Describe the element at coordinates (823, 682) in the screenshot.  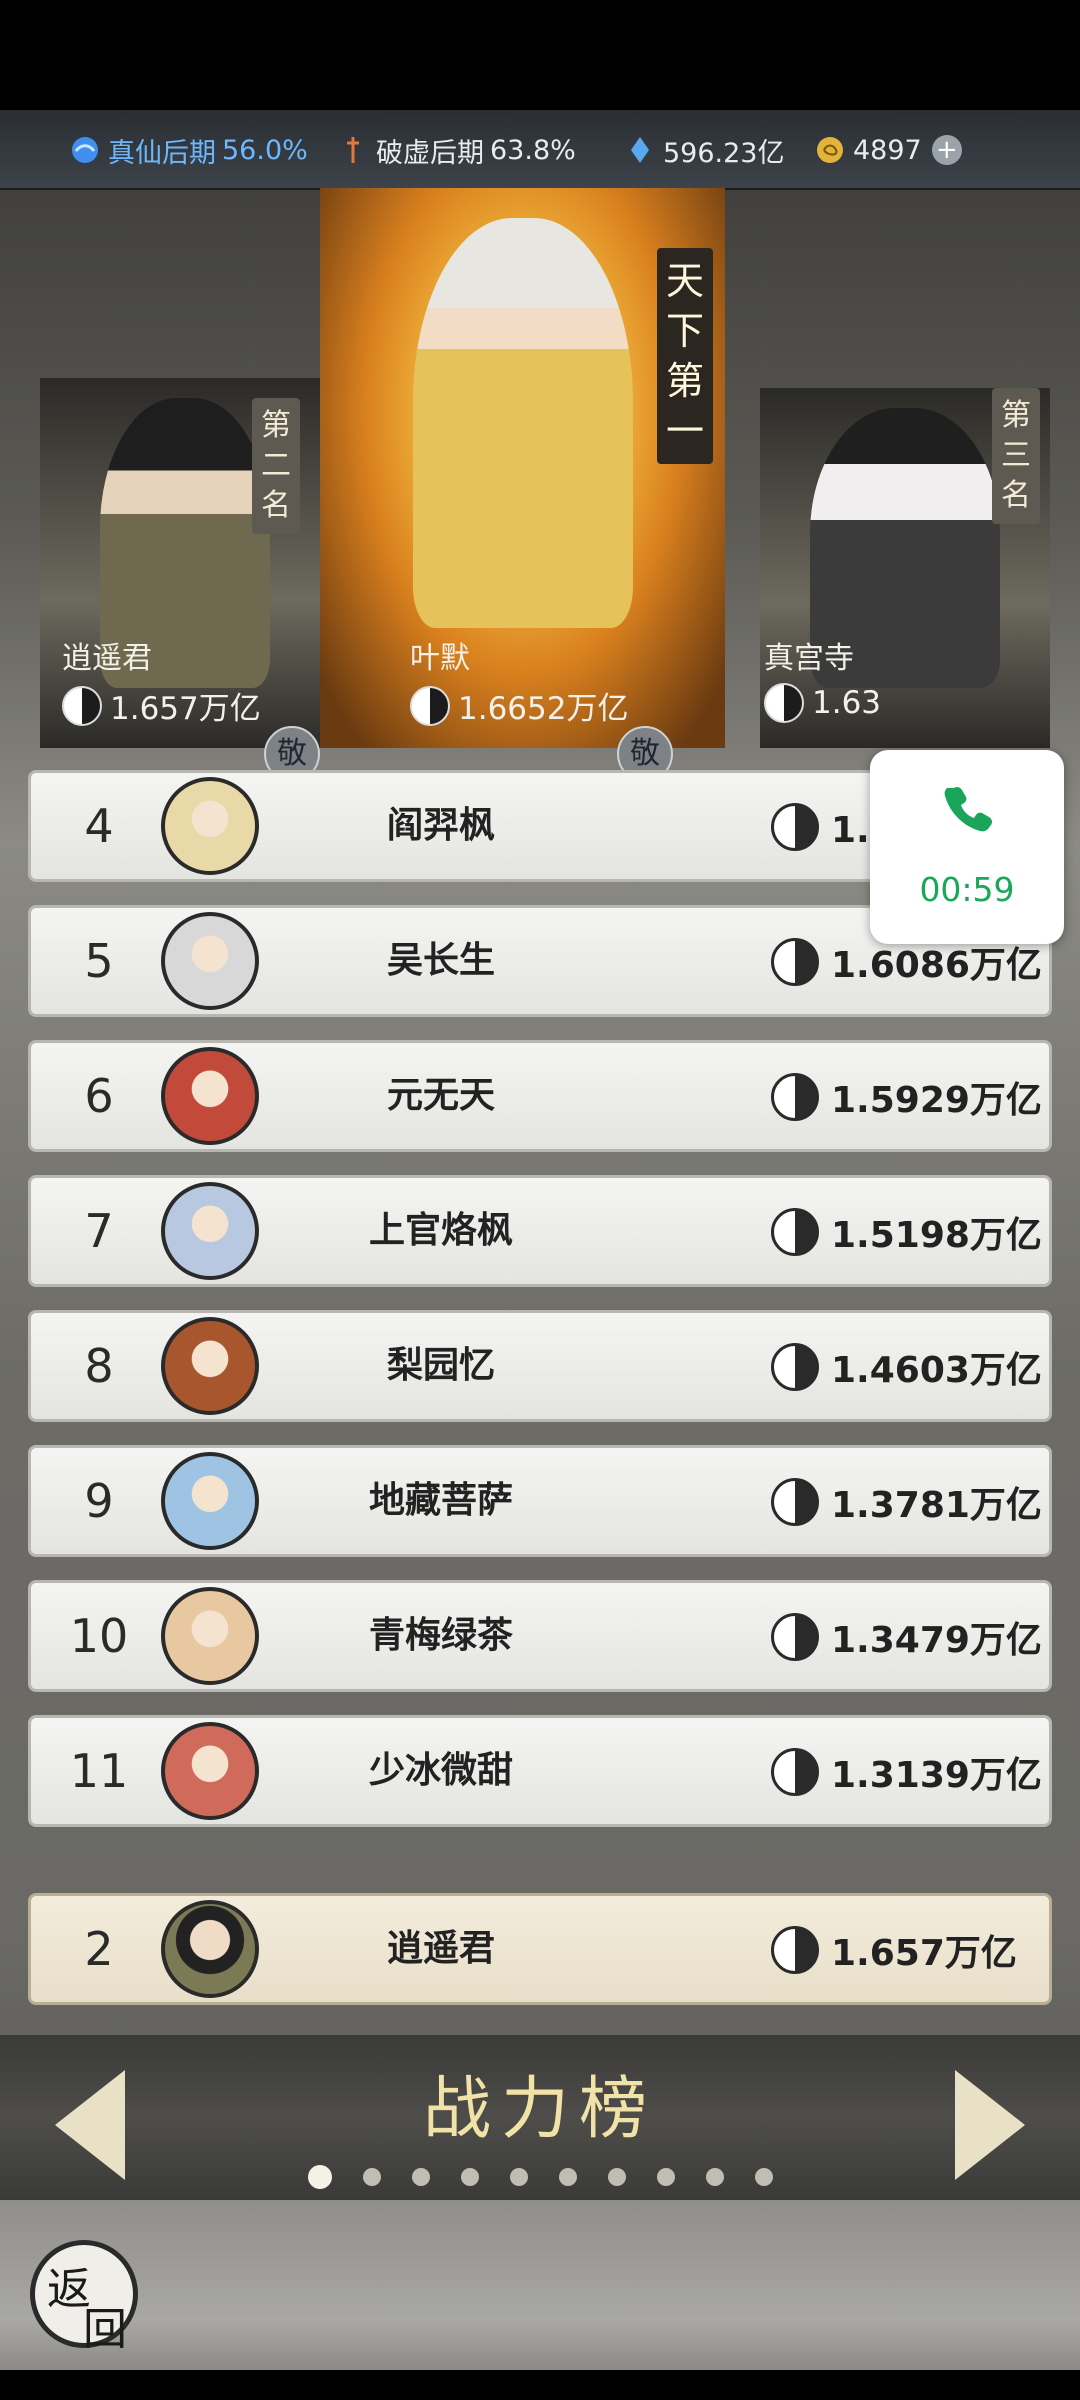
I see `third-info: 真宫寺 1.63` at that location.